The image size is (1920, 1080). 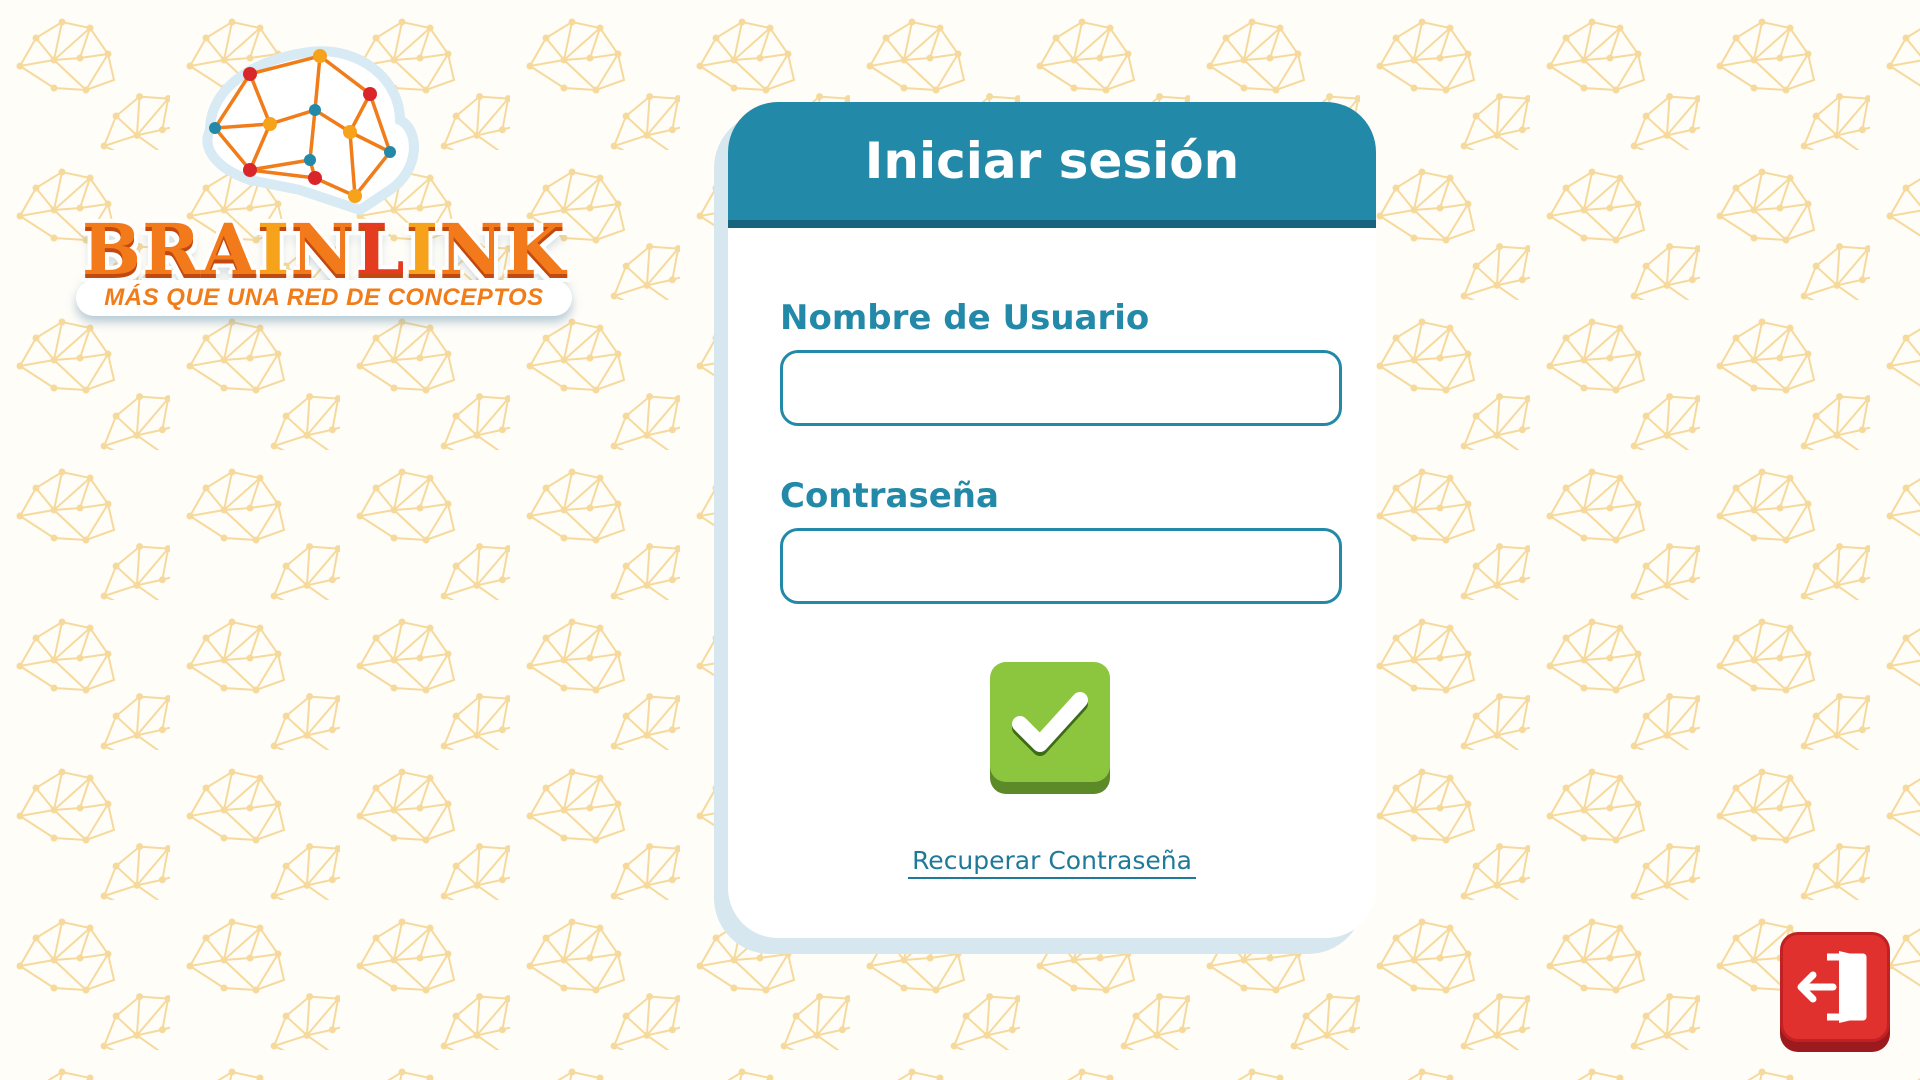 What do you see at coordinates (1052, 161) in the screenshot?
I see `login-title: Iniciar sesión` at bounding box center [1052, 161].